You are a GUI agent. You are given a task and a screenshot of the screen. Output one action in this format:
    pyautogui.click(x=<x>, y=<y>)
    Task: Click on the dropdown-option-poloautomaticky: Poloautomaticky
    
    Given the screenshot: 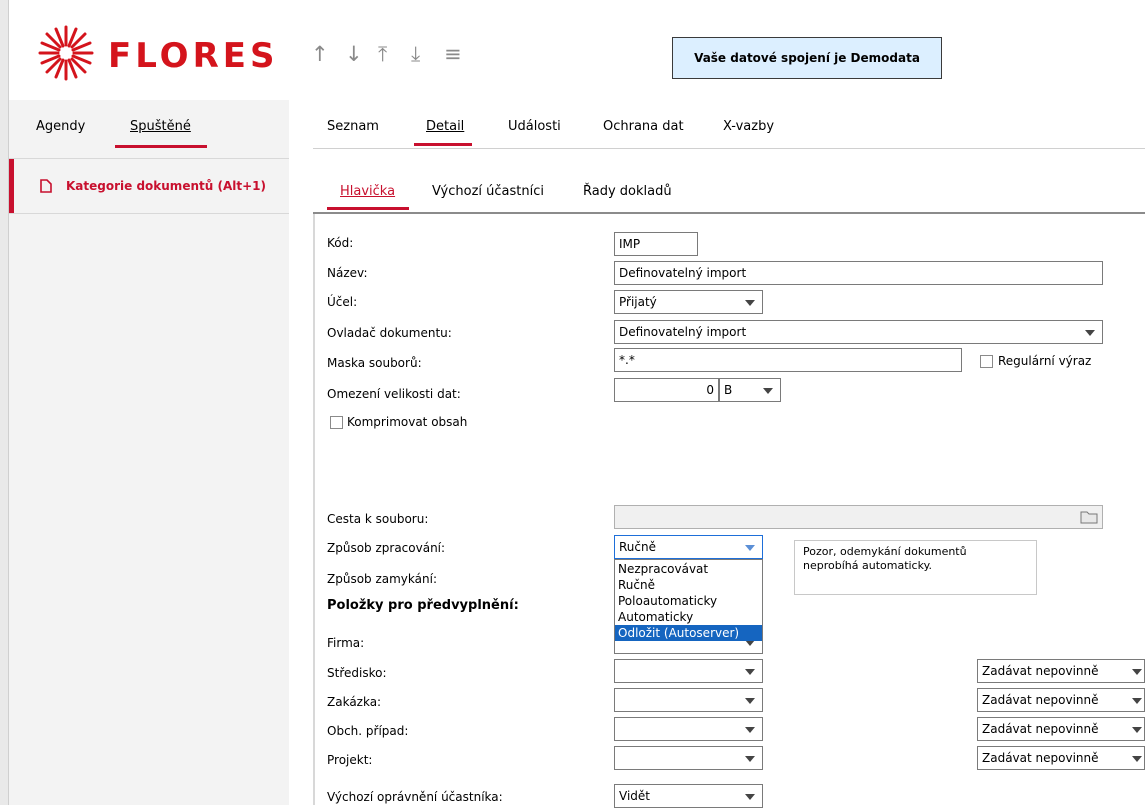 What is the action you would take?
    pyautogui.click(x=688, y=601)
    